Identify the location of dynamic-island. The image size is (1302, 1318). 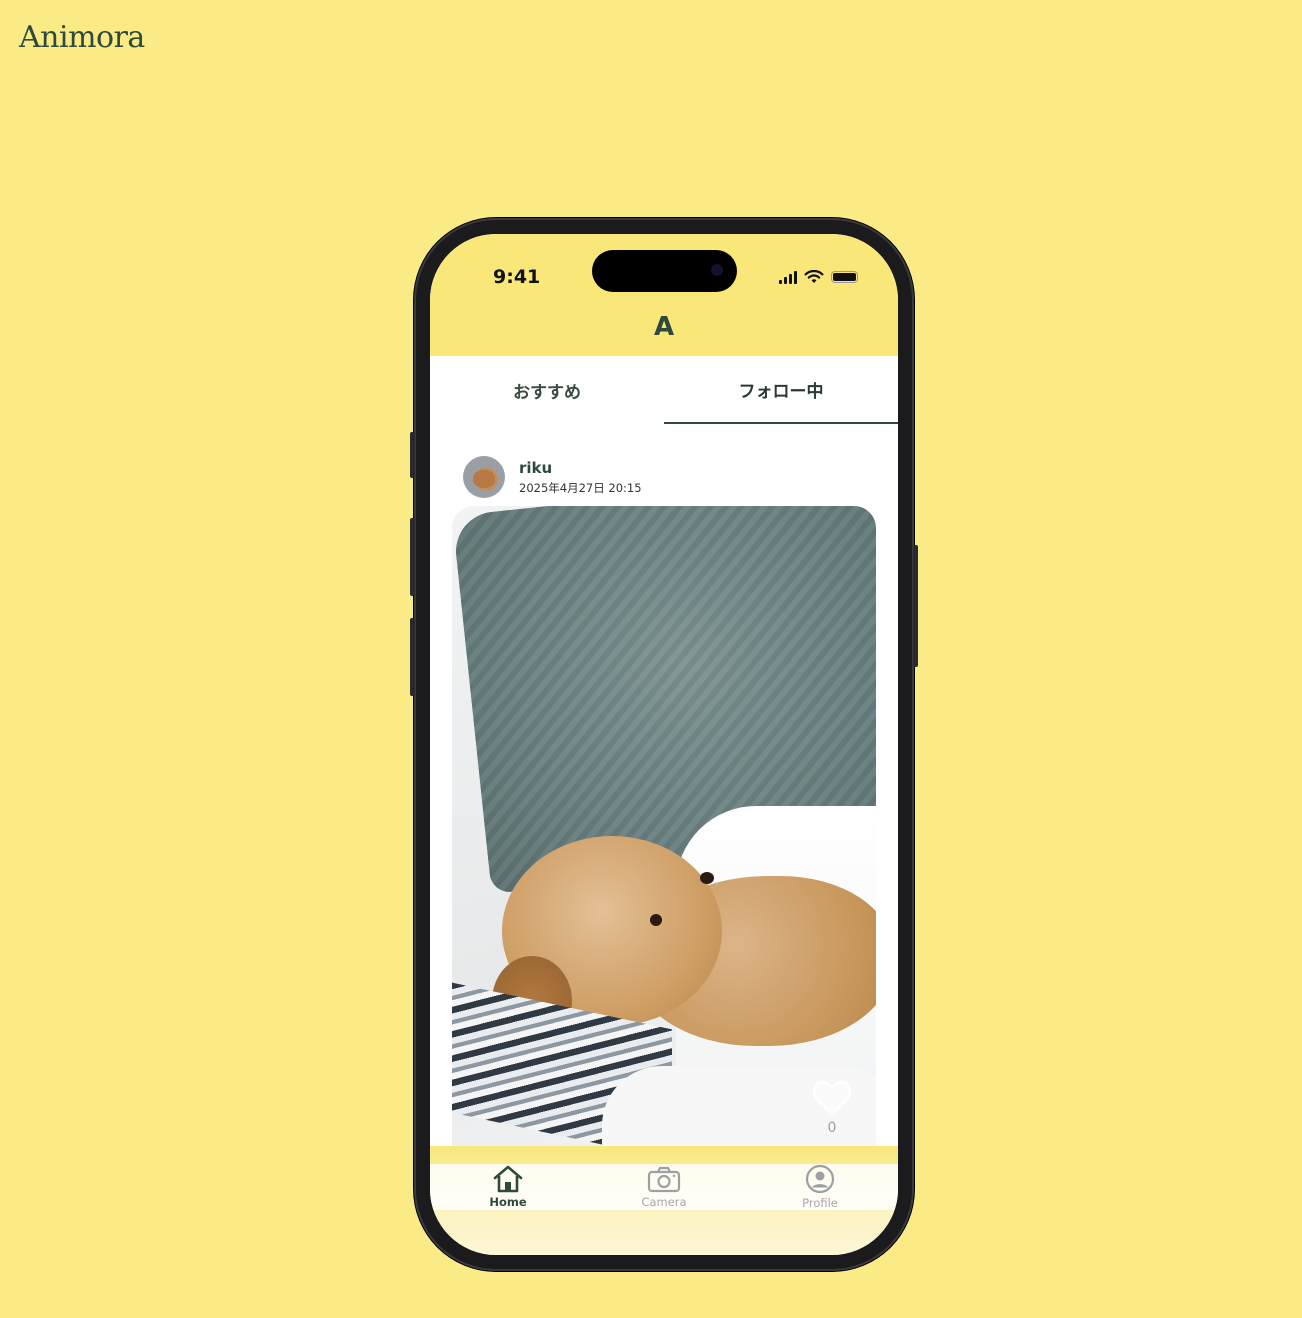
(664, 271).